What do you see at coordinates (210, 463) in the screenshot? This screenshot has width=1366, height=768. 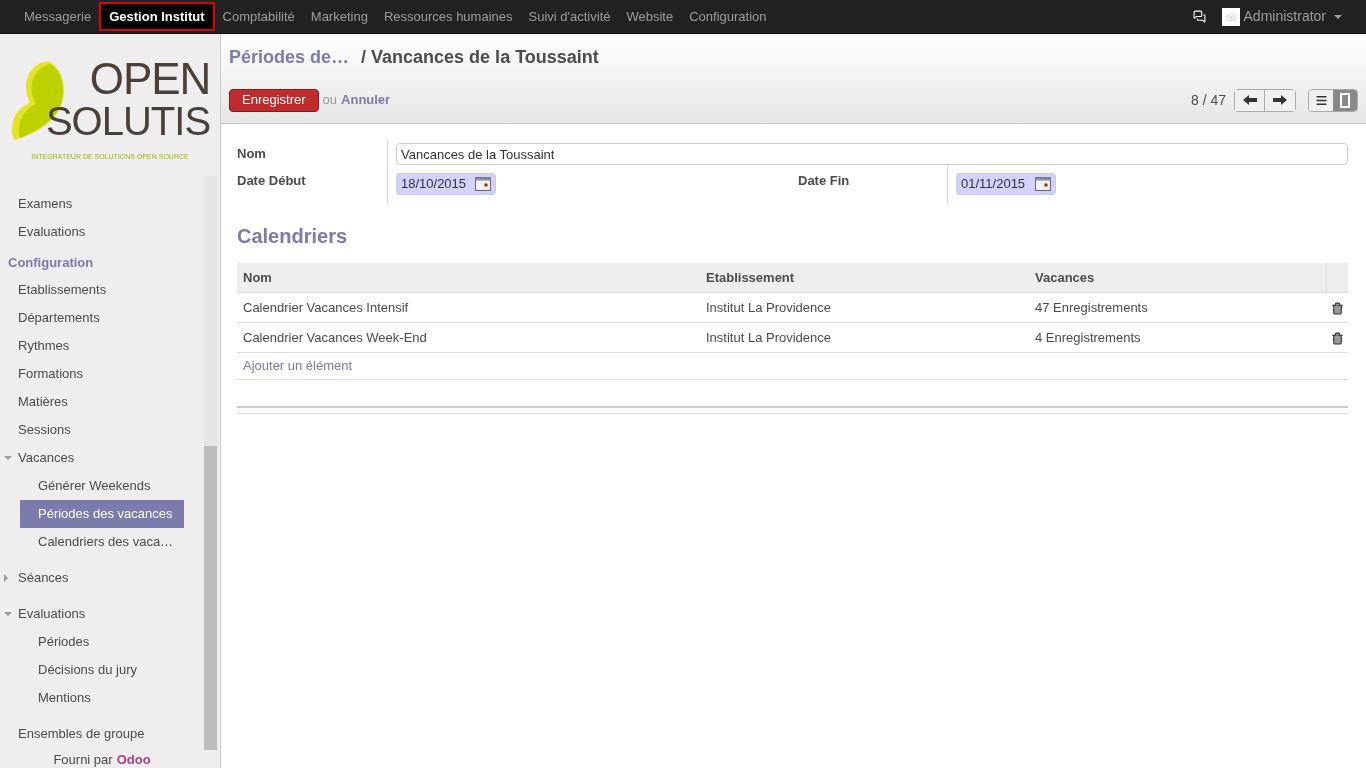 I see `scrollbar` at bounding box center [210, 463].